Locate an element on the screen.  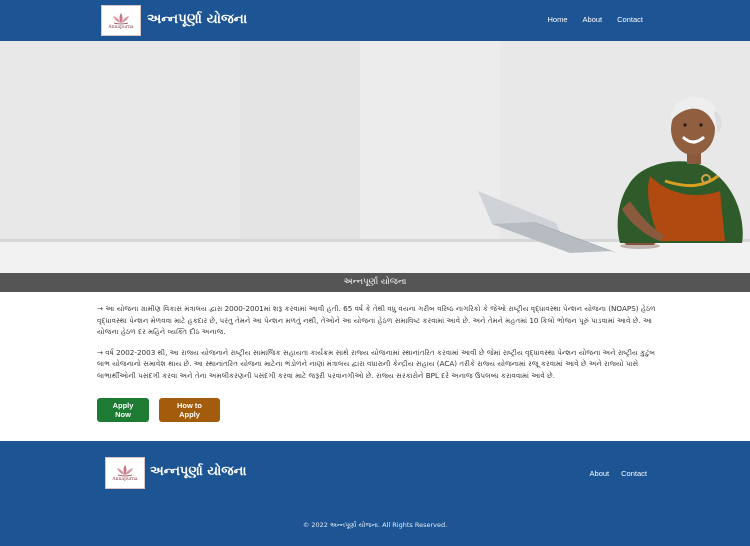
hero-caption: અન્નપૂર્ણા યોજના is located at coordinates (375, 282).